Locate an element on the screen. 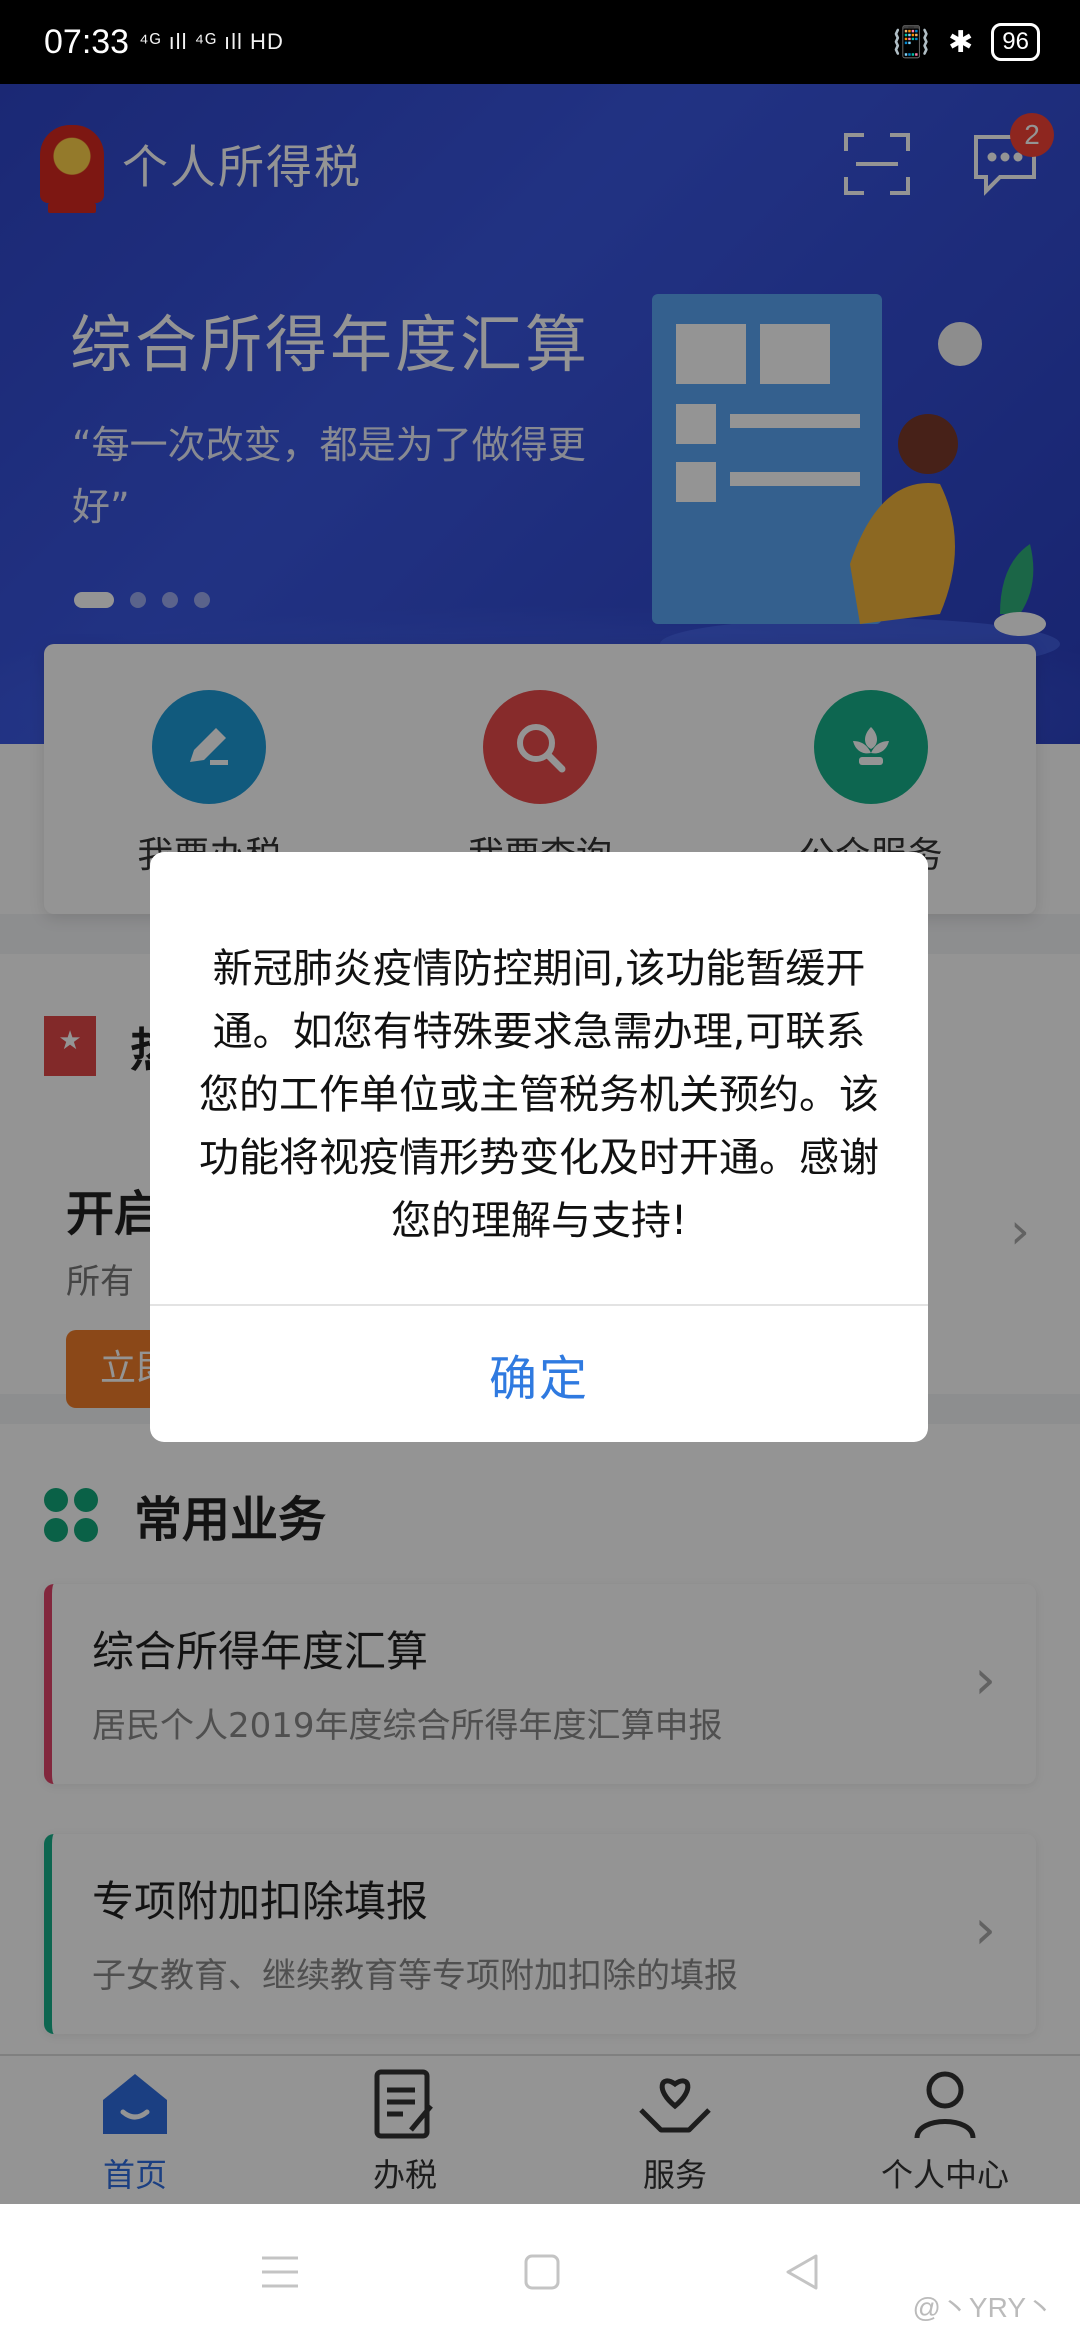  status-right: 📳 ✱ 96 is located at coordinates (966, 42).